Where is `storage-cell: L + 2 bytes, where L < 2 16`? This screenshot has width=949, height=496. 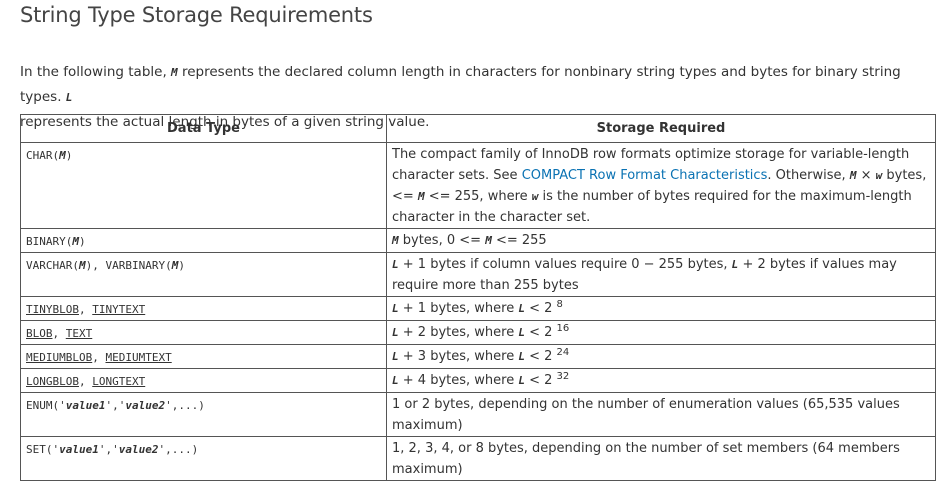
storage-cell: L + 2 bytes, where L < 2 16 is located at coordinates (661, 332).